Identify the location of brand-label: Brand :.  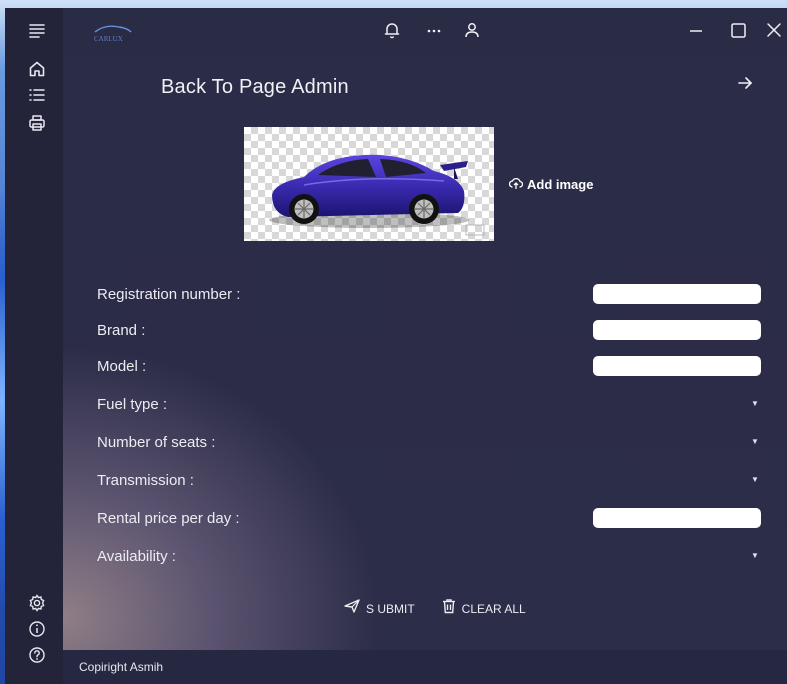
(121, 330).